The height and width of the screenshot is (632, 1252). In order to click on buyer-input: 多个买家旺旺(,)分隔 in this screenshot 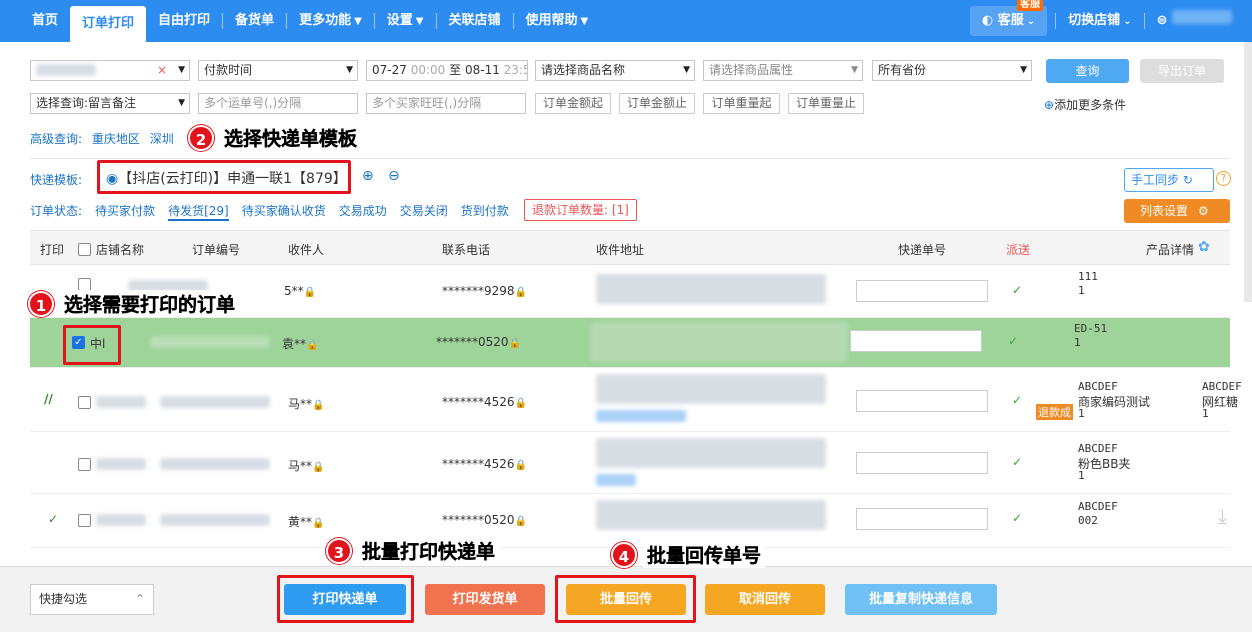, I will do `click(446, 103)`.